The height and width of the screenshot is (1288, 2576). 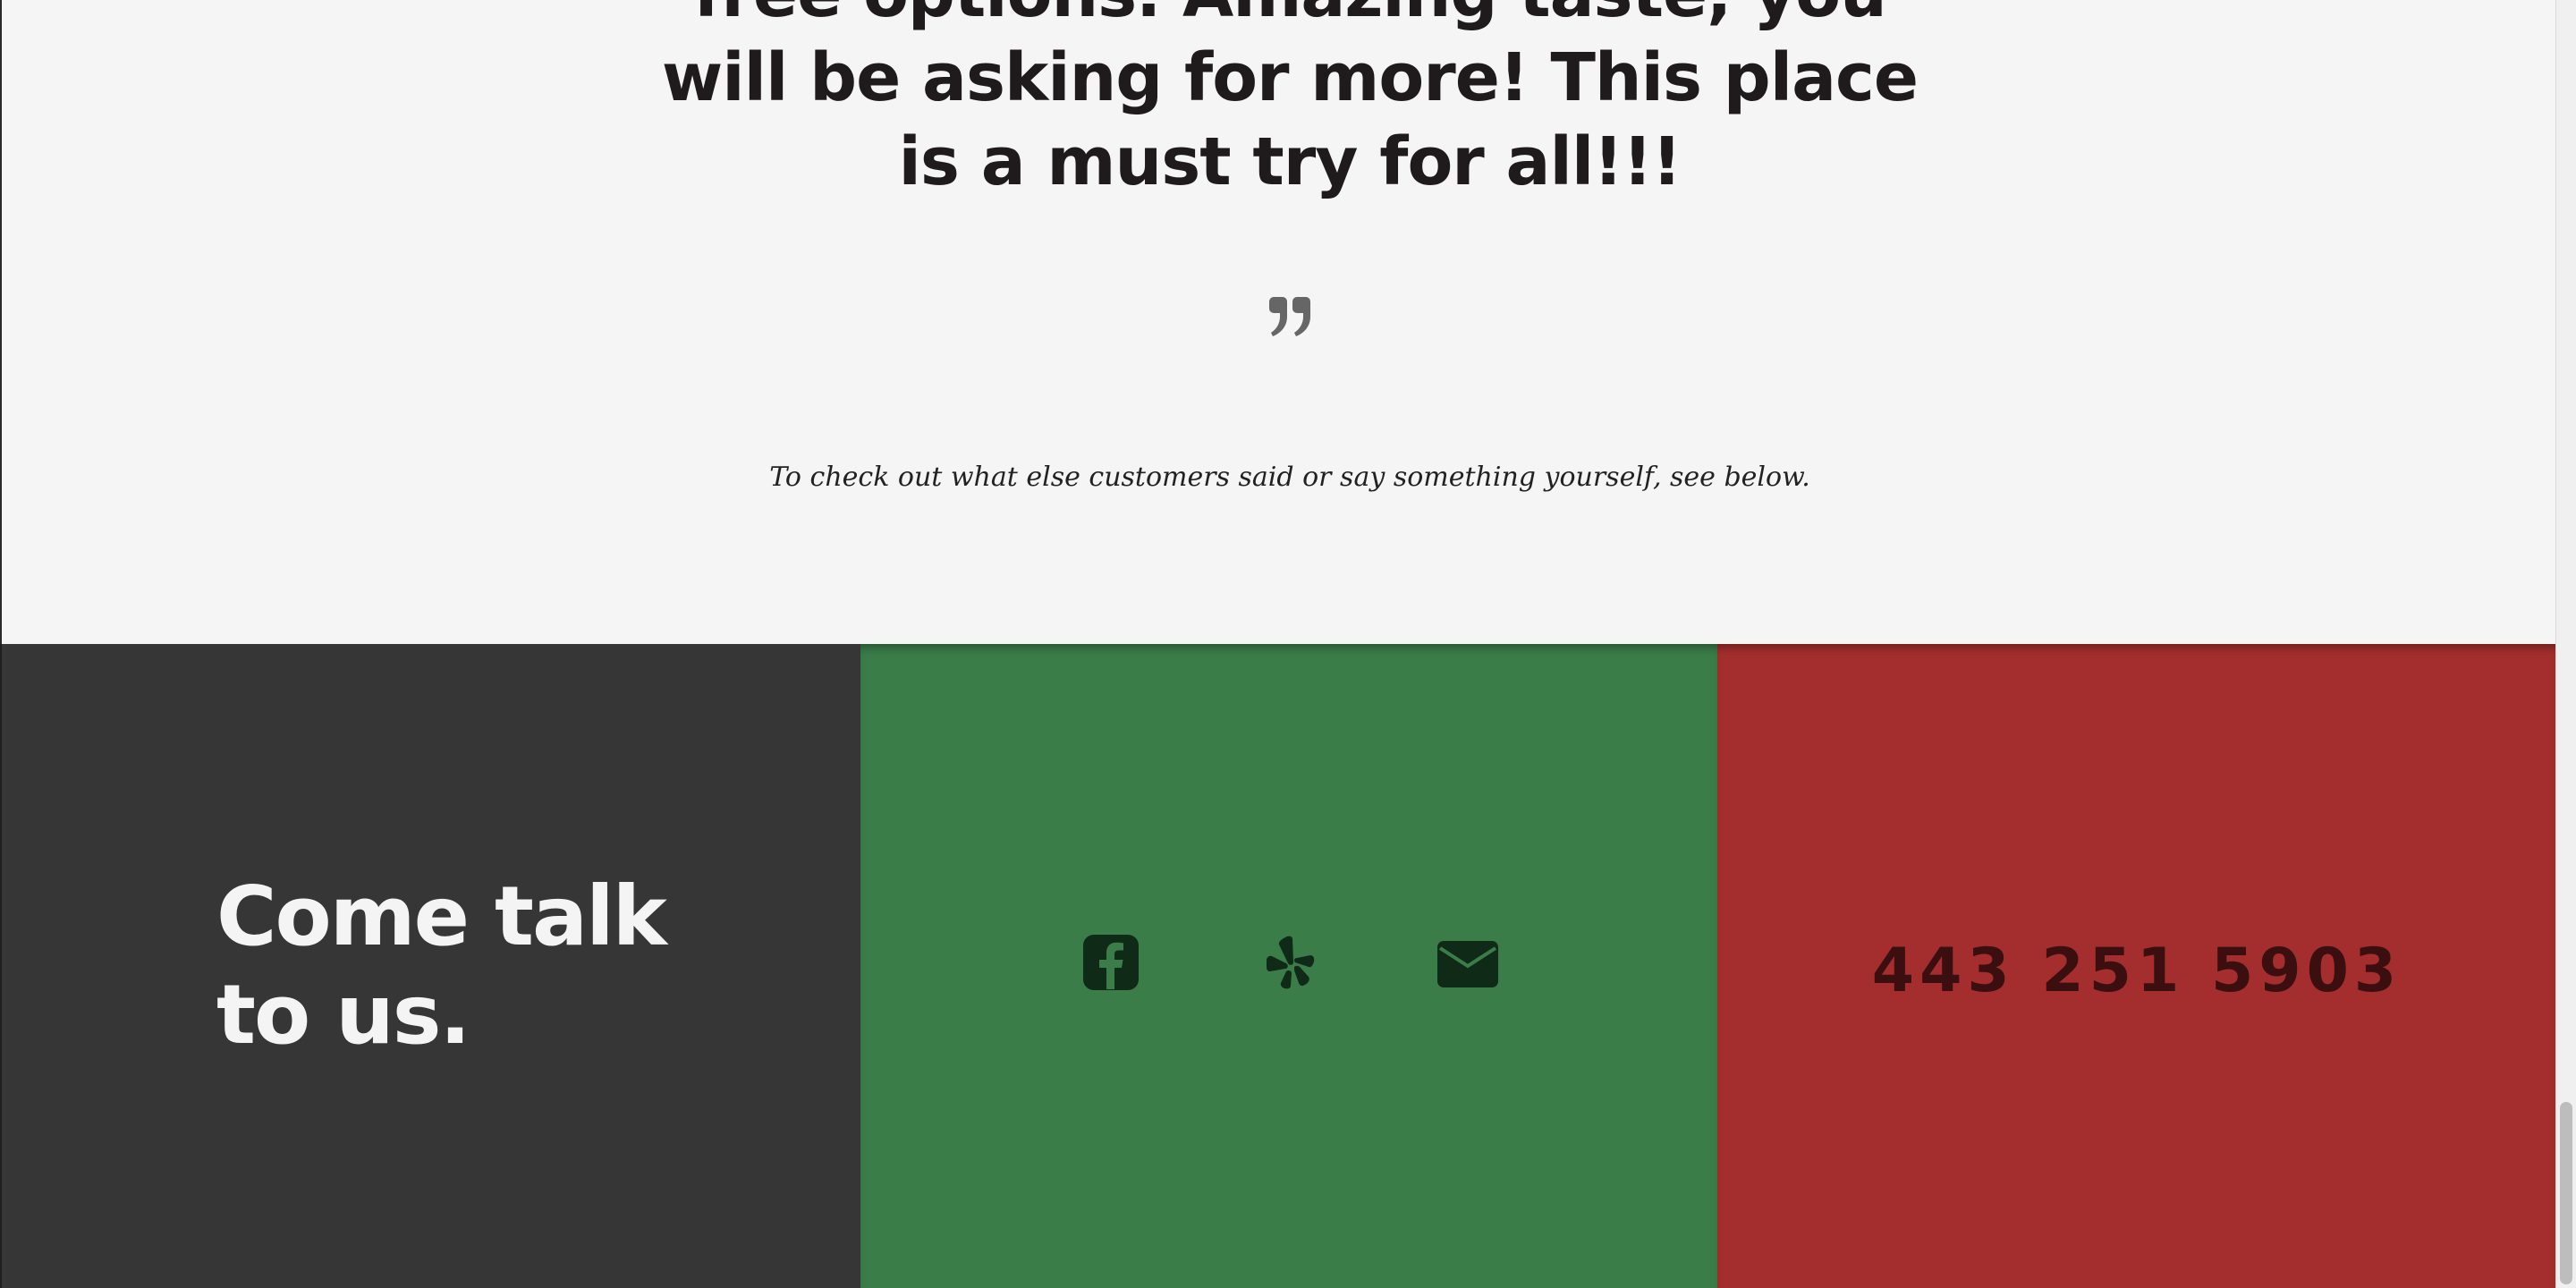 What do you see at coordinates (441, 916) in the screenshot?
I see `contact-heading-line: Come talk` at bounding box center [441, 916].